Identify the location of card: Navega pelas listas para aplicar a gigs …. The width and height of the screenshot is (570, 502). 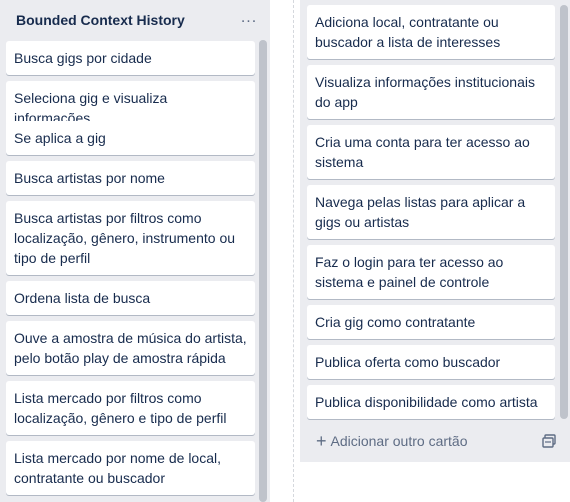
(431, 212).